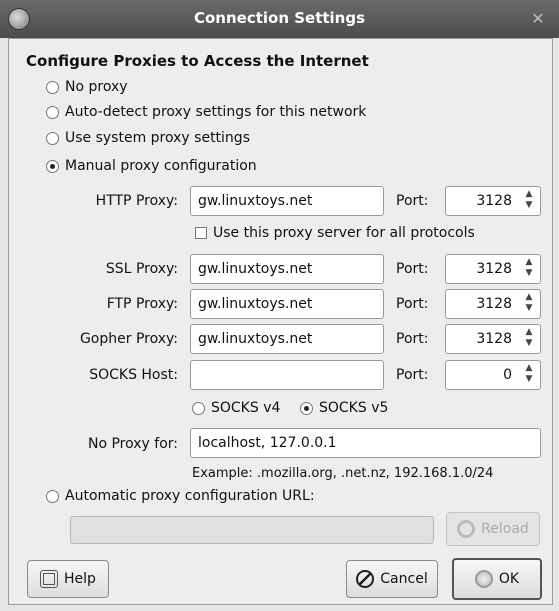 This screenshot has width=559, height=611. I want to click on checkbox-box, so click(201, 233).